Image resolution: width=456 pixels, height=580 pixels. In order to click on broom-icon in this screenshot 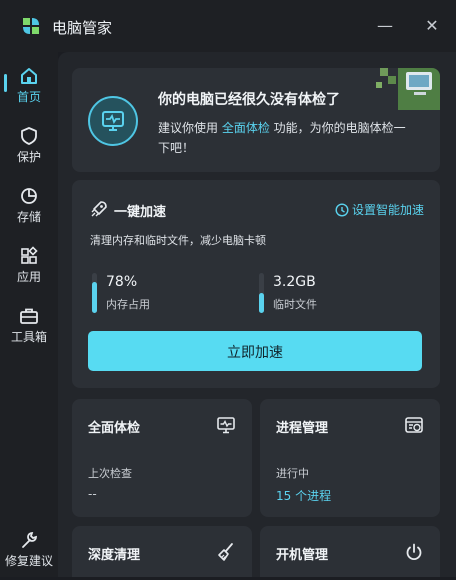, I will do `click(225, 552)`.